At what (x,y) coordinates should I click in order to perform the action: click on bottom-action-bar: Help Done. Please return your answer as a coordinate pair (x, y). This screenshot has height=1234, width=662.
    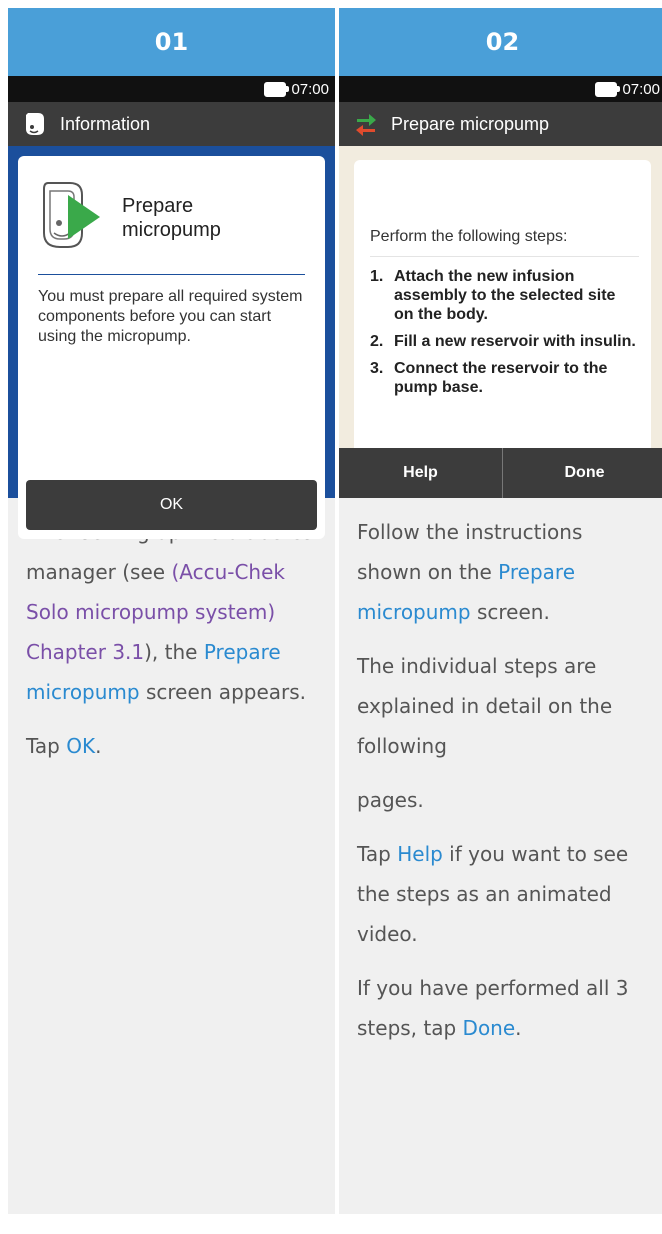
    Looking at the image, I should click on (500, 473).